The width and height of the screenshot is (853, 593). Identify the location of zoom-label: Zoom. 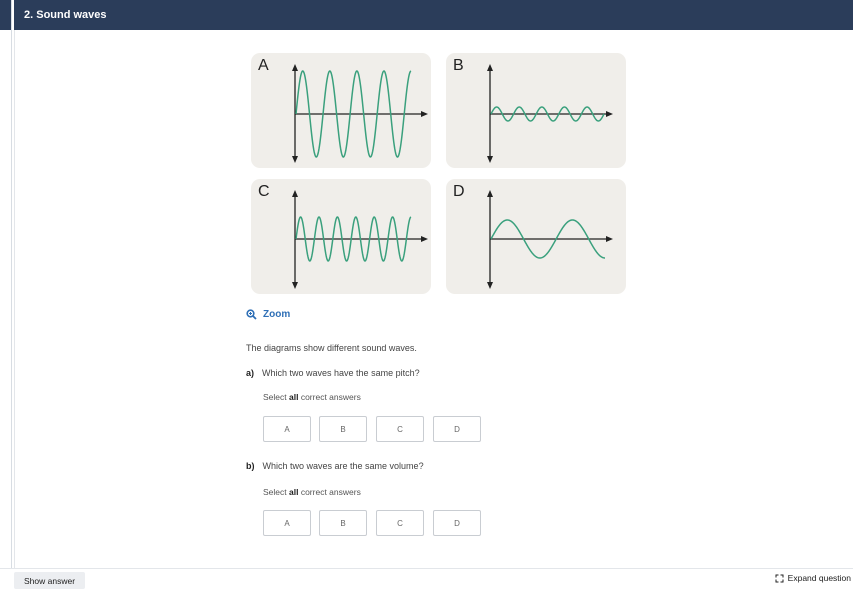
(277, 314).